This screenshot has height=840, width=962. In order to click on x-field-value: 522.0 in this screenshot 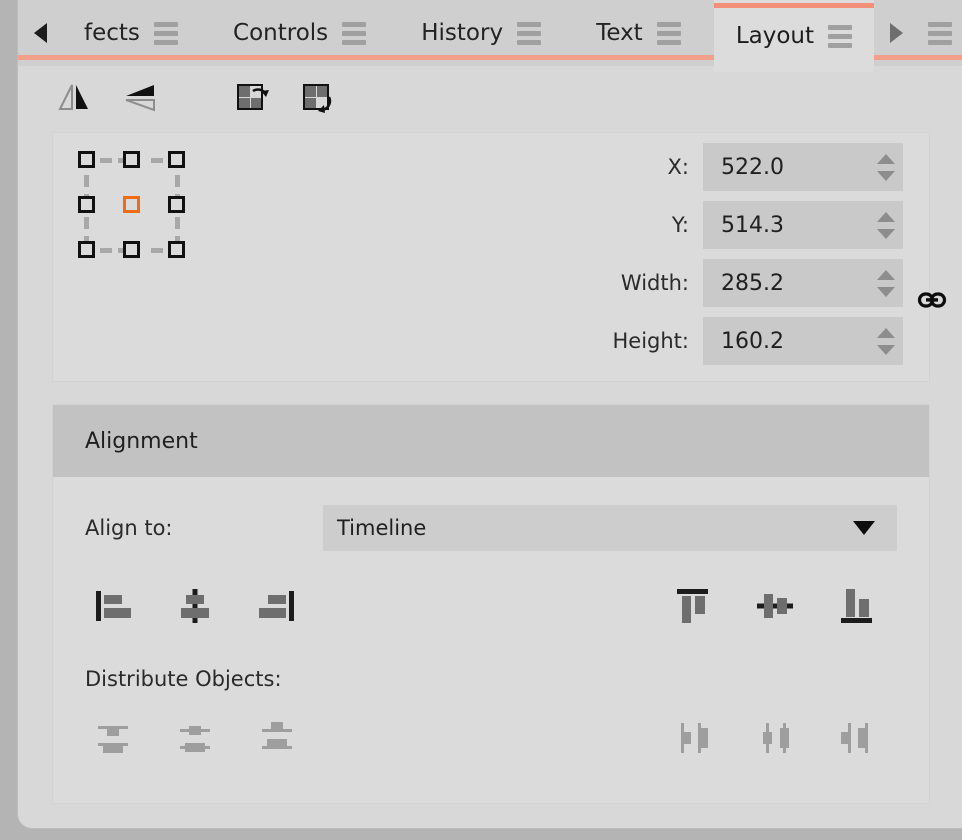, I will do `click(786, 167)`.